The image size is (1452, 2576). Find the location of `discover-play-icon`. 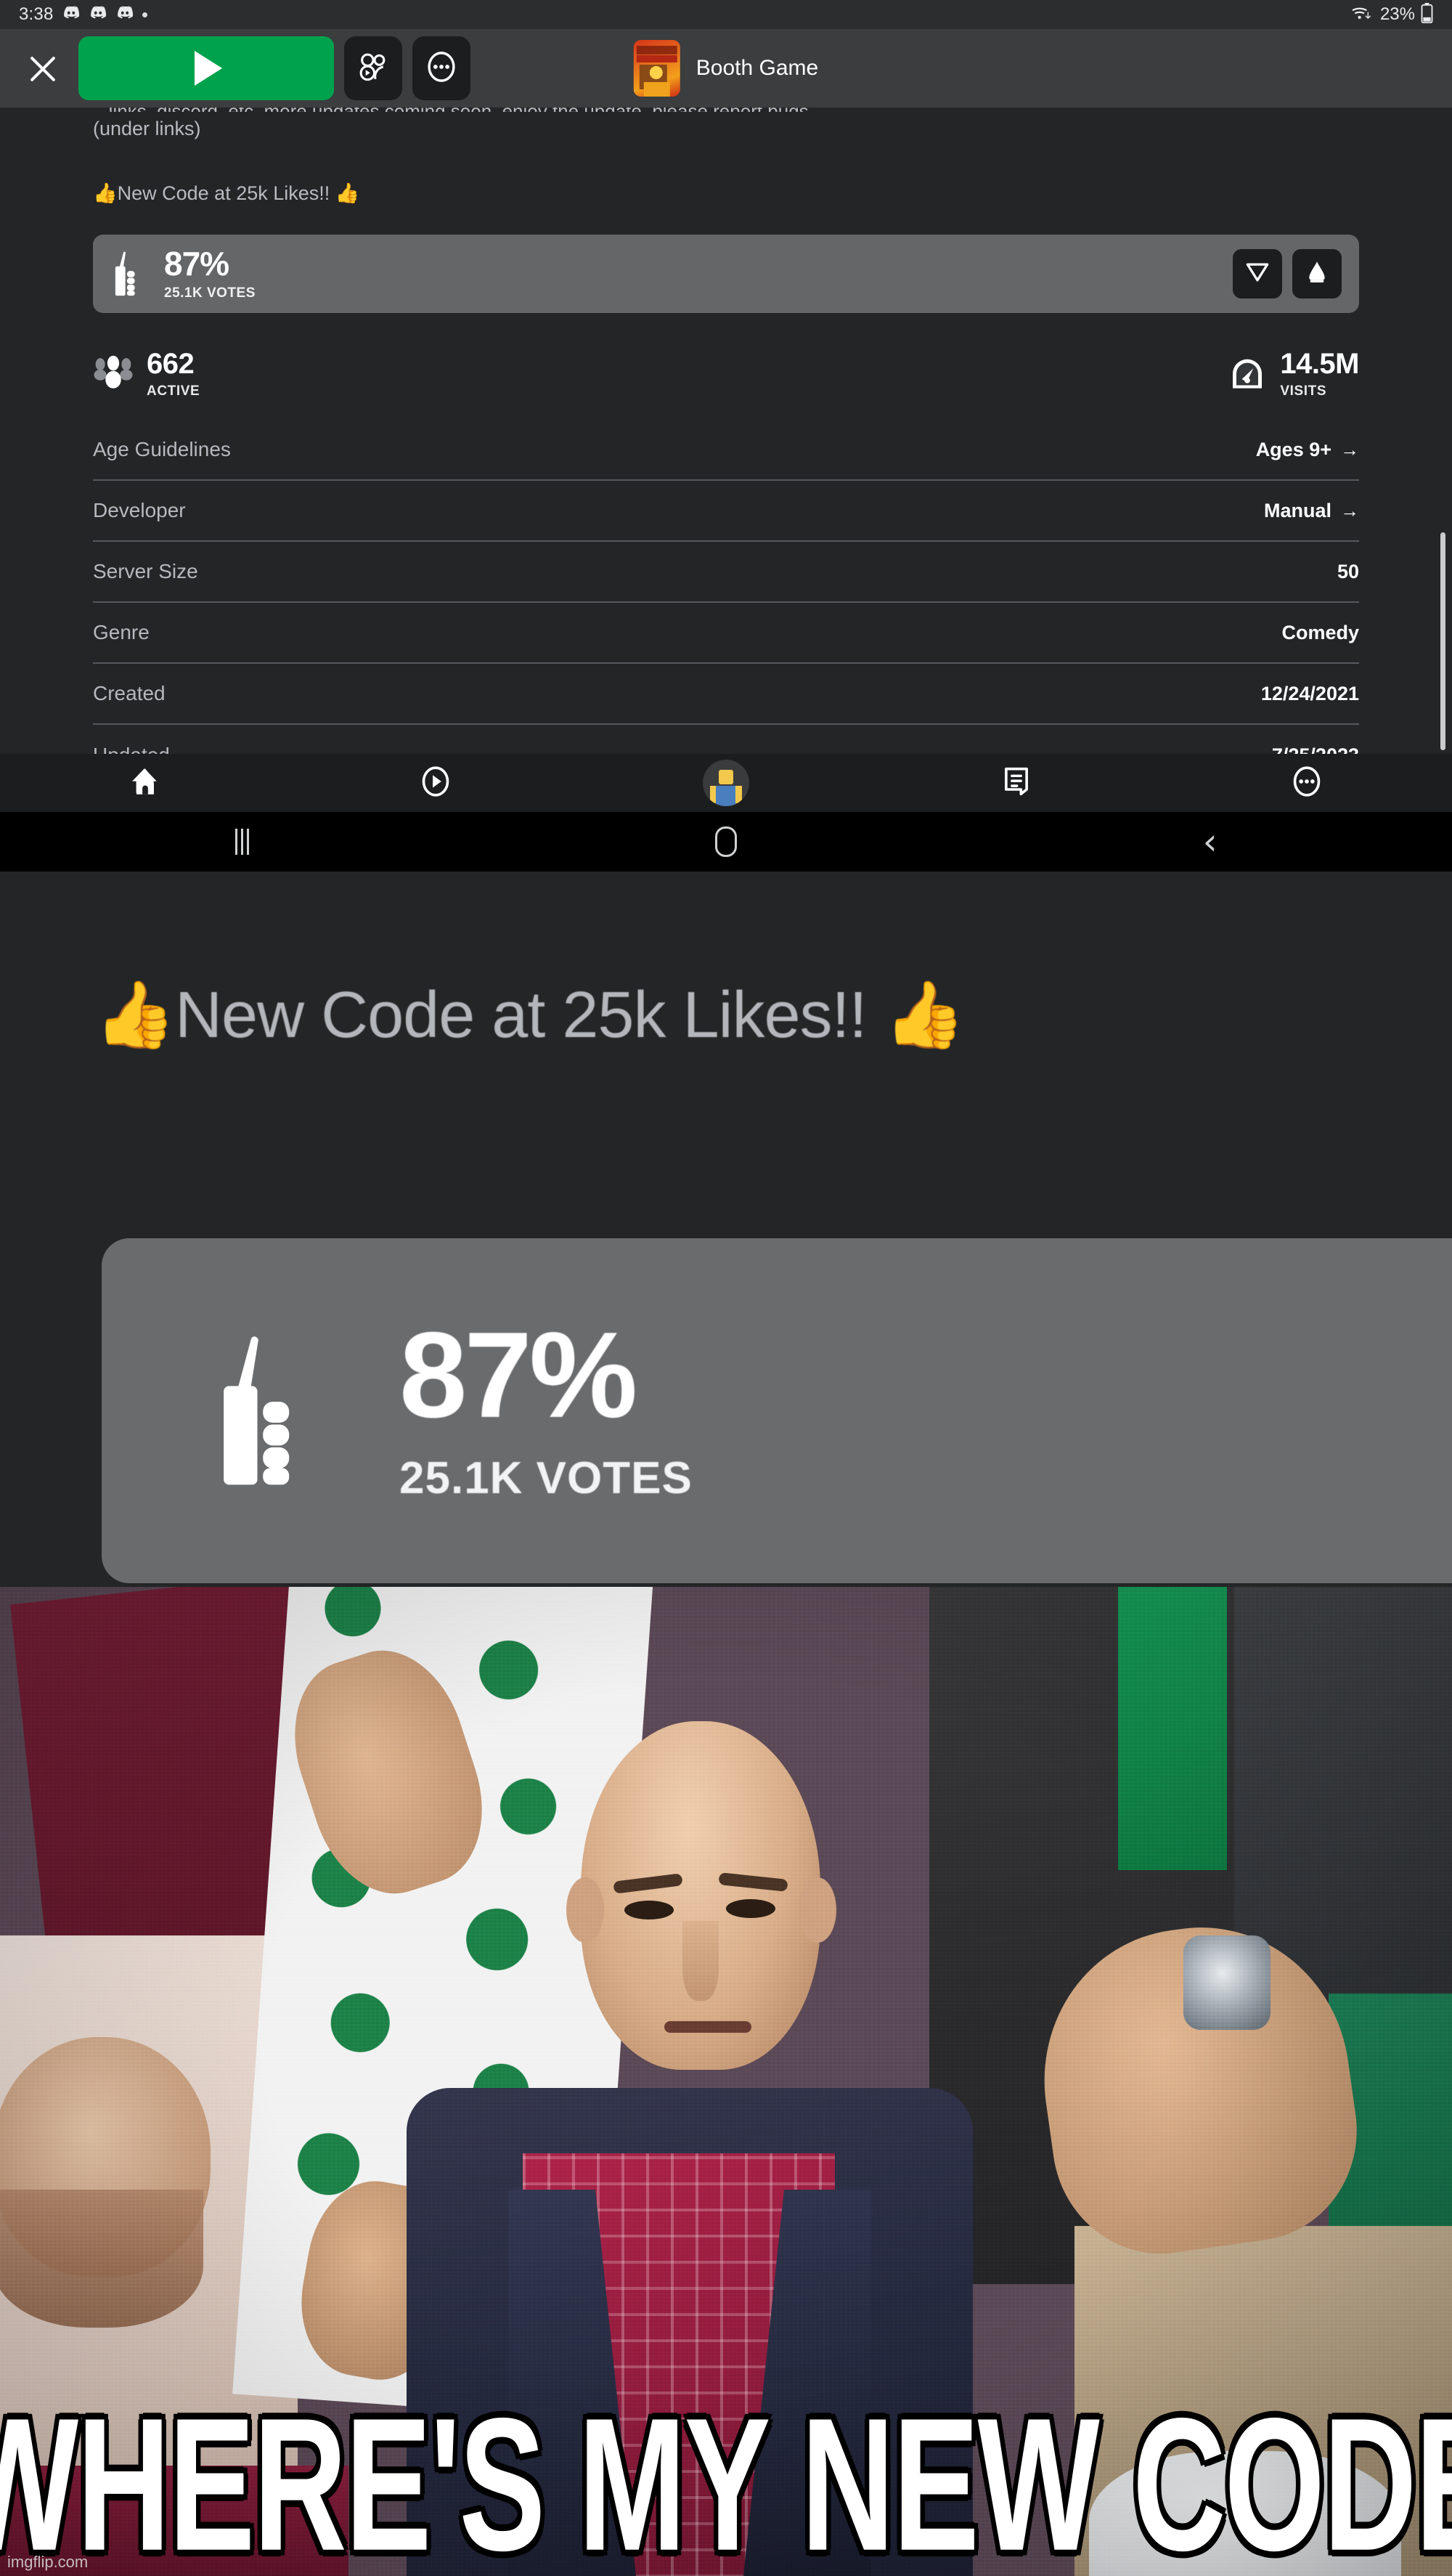

discover-play-icon is located at coordinates (435, 783).